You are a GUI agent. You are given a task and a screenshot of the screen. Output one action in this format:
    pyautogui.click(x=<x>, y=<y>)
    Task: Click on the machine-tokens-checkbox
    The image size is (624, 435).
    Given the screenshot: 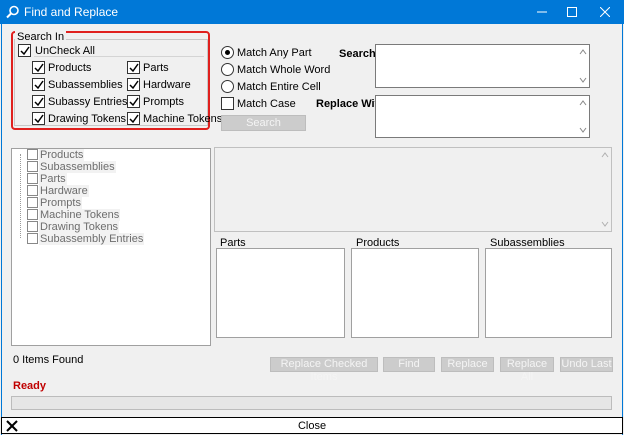 What is the action you would take?
    pyautogui.click(x=133, y=118)
    